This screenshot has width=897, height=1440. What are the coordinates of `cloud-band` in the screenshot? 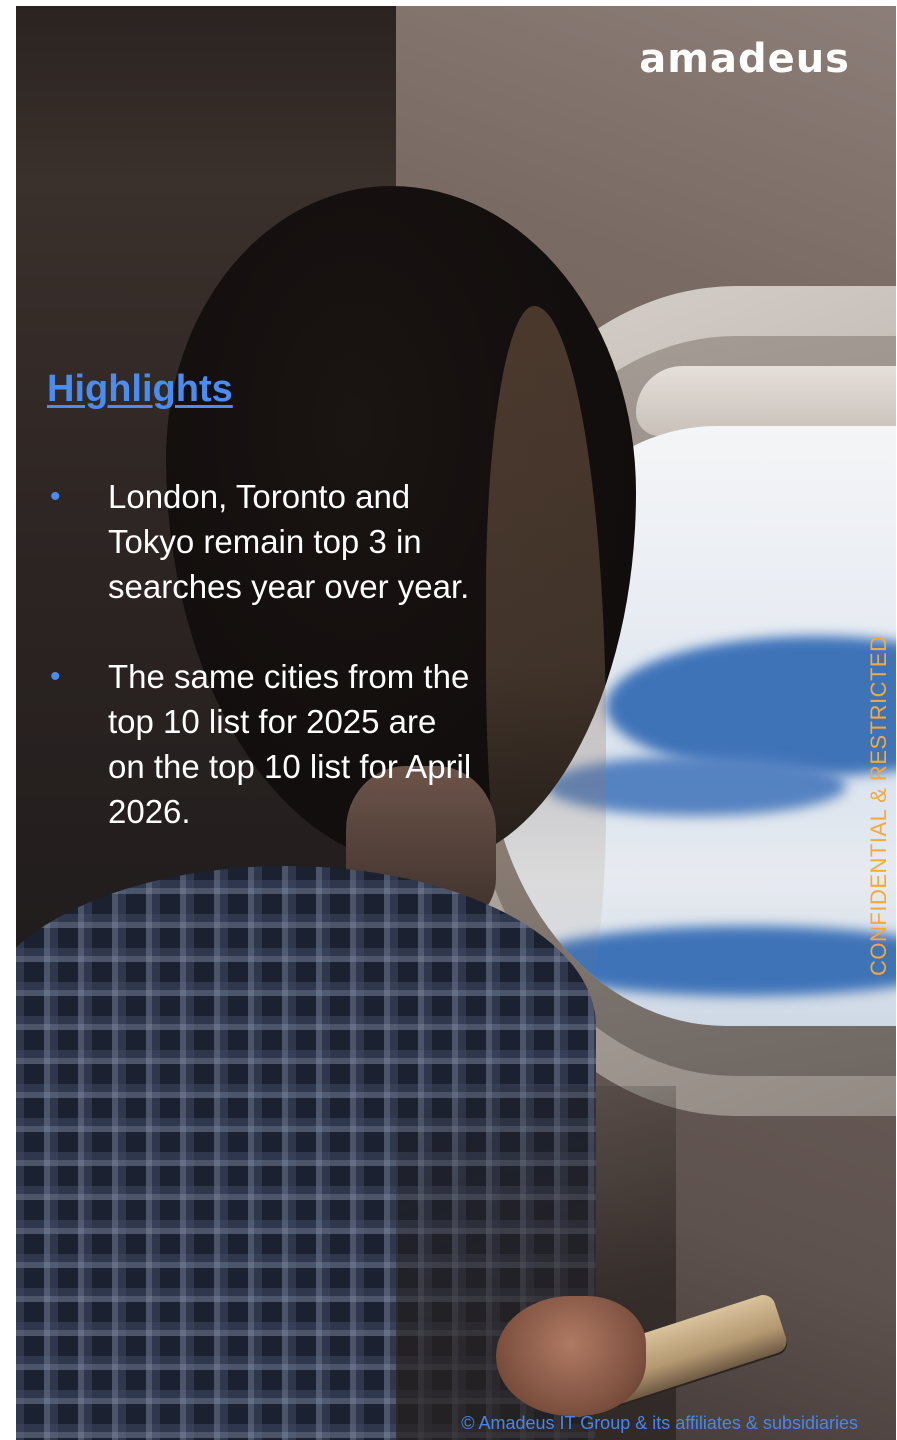 It's located at (751, 706).